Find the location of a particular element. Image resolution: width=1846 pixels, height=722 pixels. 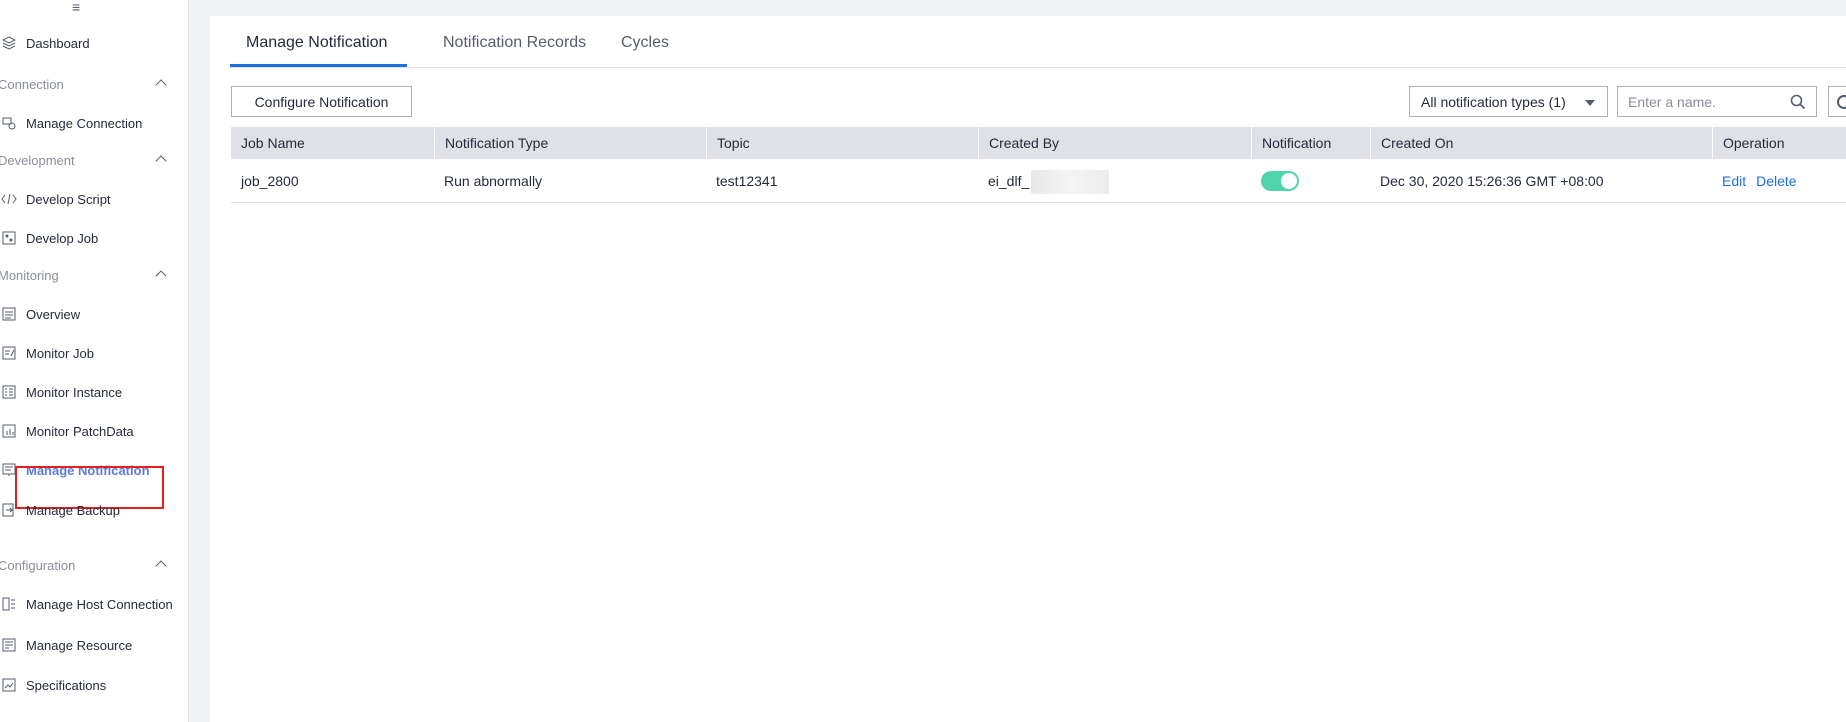

group-development: Development is located at coordinates (94, 160).